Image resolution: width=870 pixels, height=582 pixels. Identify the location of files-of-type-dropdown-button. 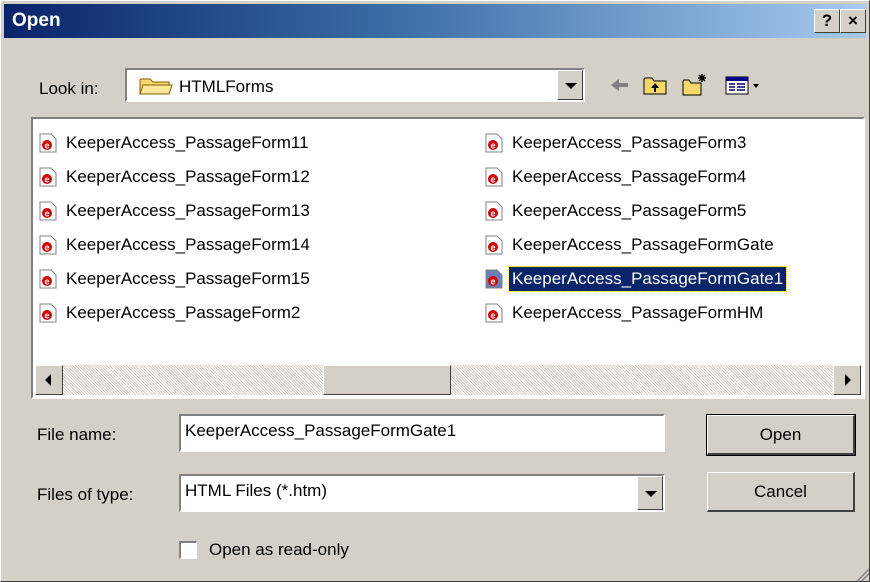
(650, 493).